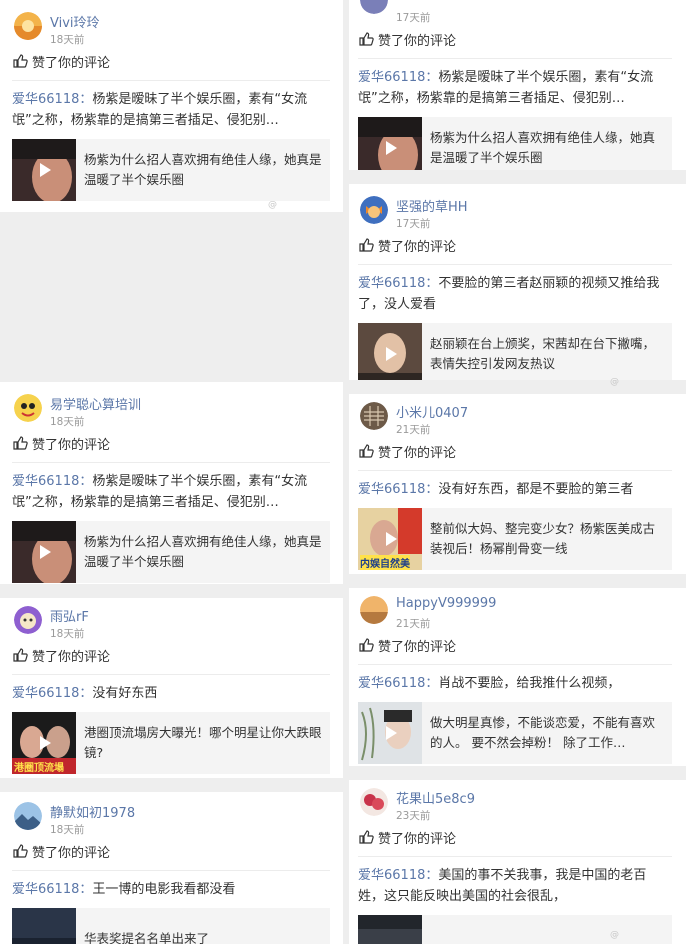 The image size is (686, 944). What do you see at coordinates (515, 929) in the screenshot?
I see `video-card` at bounding box center [515, 929].